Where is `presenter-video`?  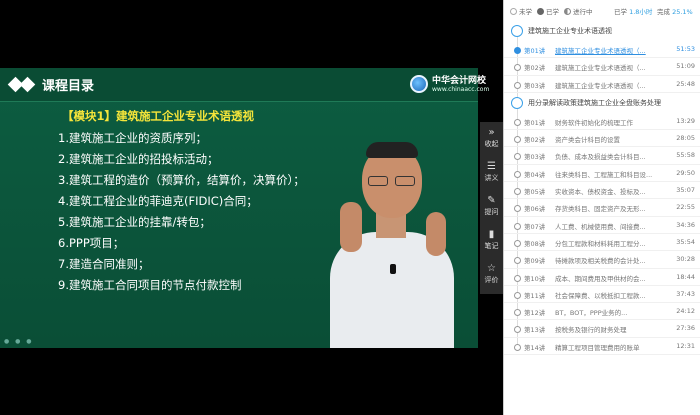
presenter-video is located at coordinates (392, 244).